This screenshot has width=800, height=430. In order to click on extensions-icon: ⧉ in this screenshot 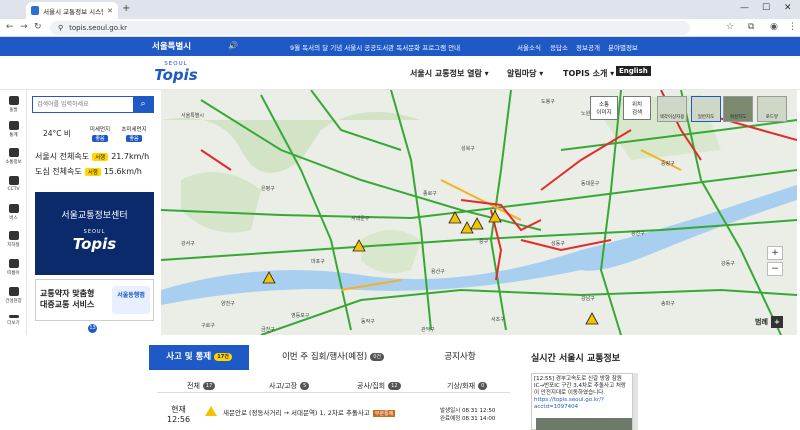, I will do `click(751, 27)`.